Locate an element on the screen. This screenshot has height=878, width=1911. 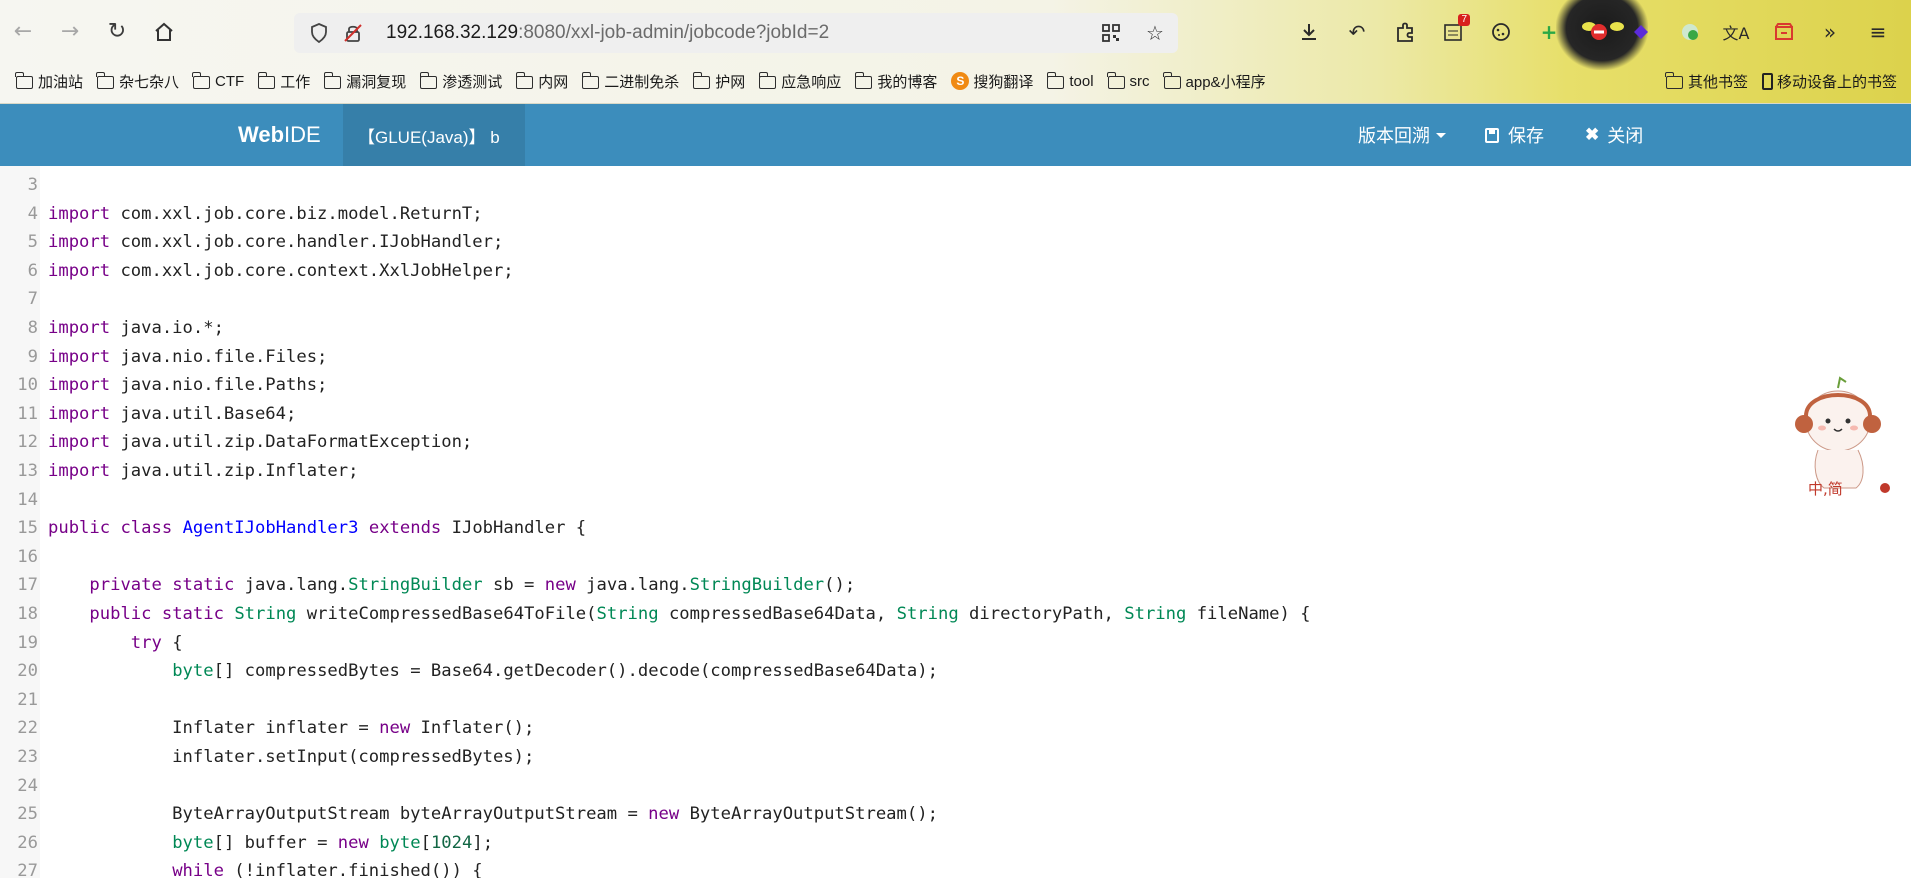
code-line: 10 import java.nio.file.Paths; is located at coordinates (955, 385).